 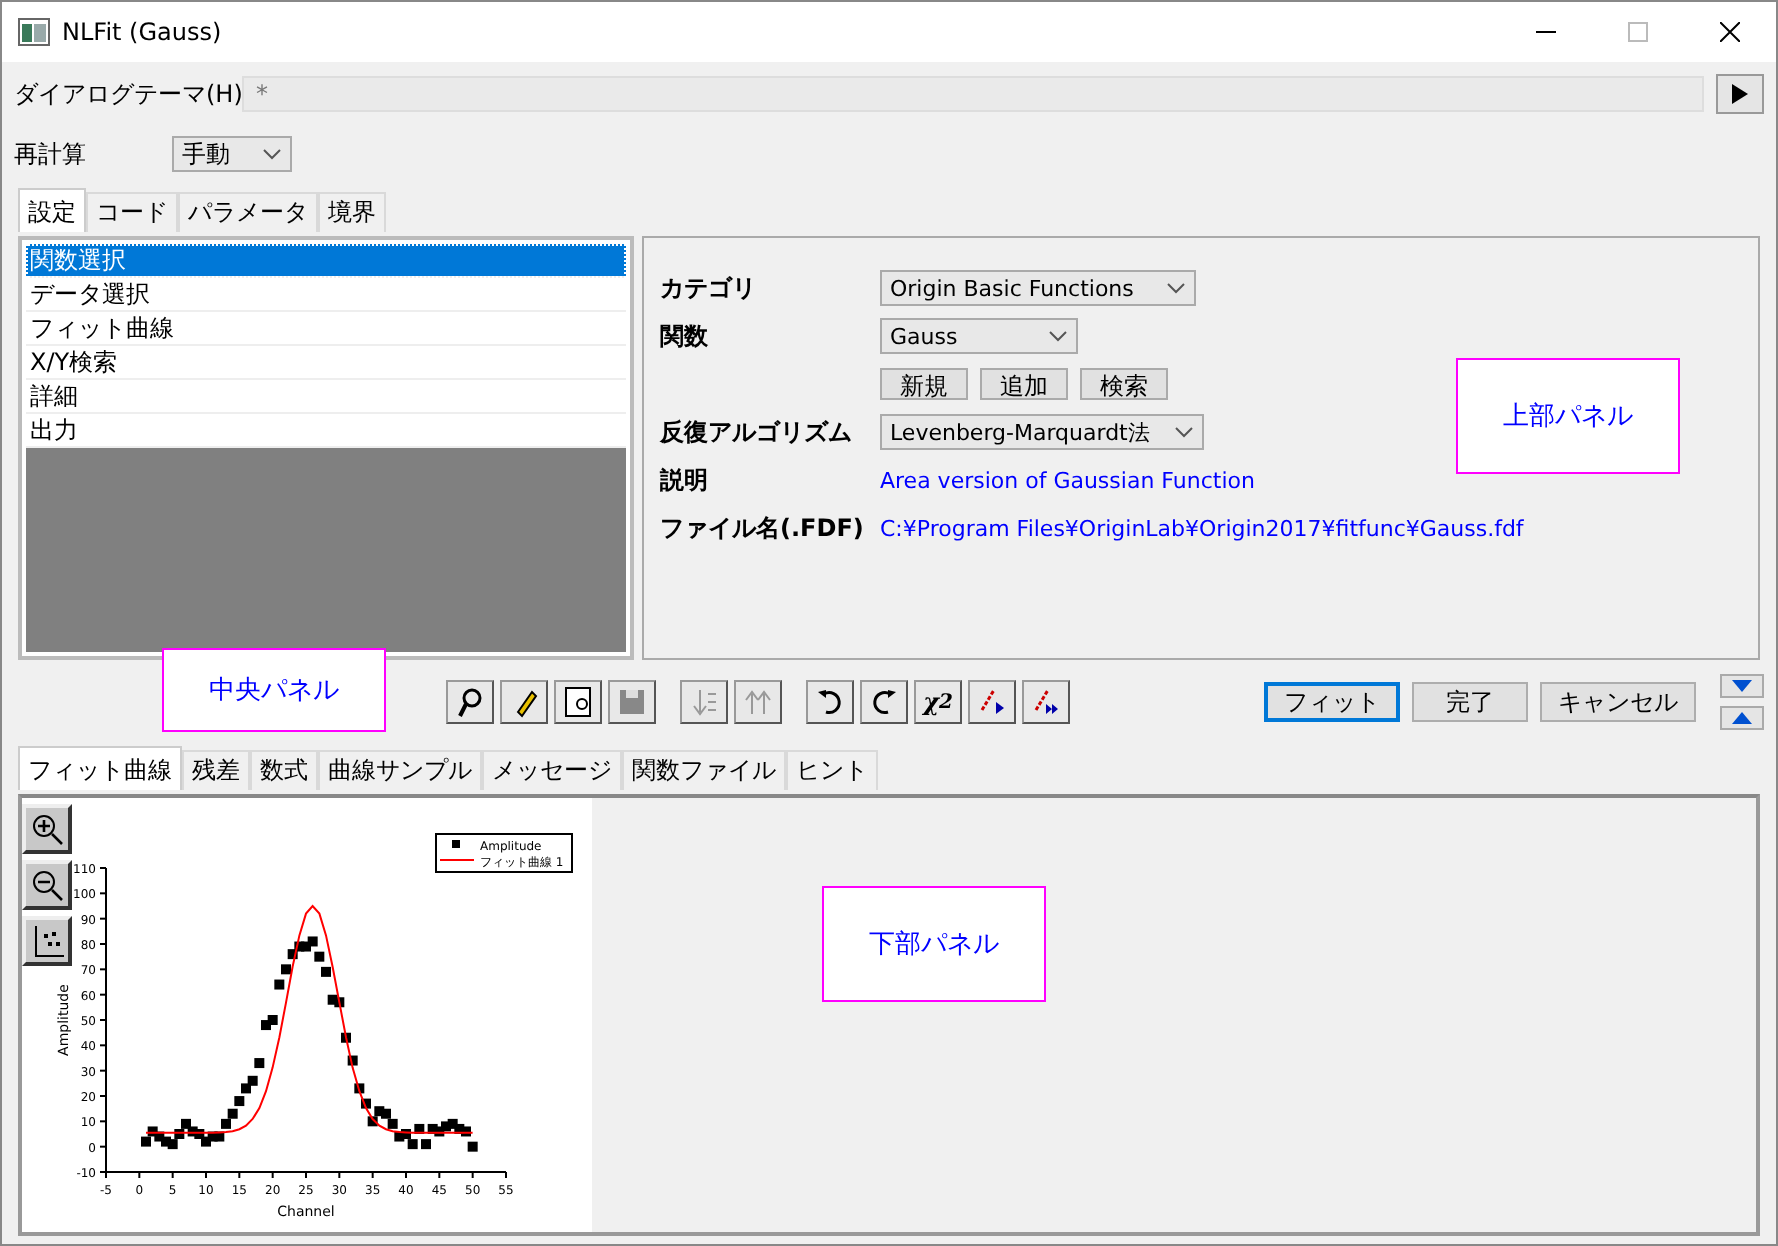 I want to click on expand-button, so click(x=1740, y=94).